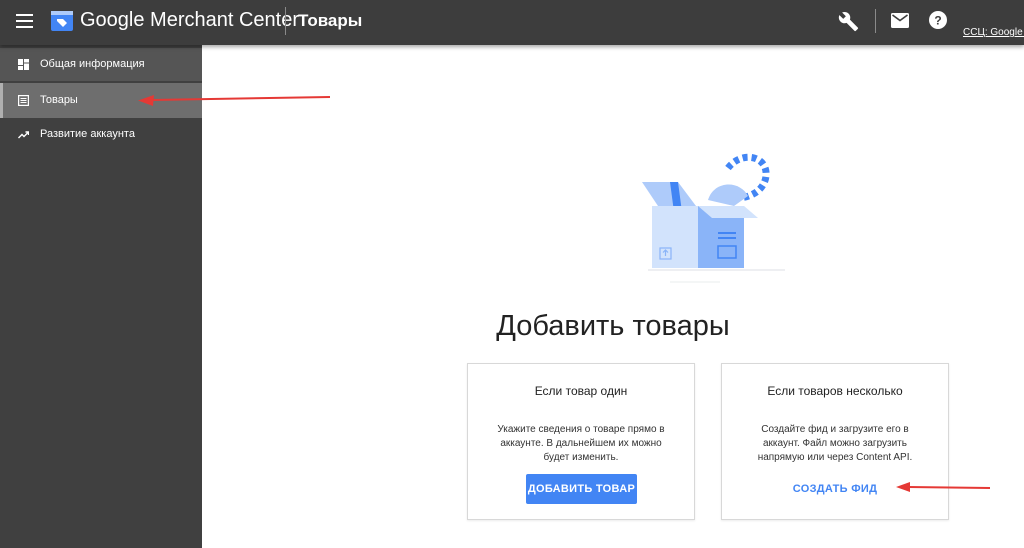 The height and width of the screenshot is (548, 1024). What do you see at coordinates (848, 21) in the screenshot?
I see `wrench-icon` at bounding box center [848, 21].